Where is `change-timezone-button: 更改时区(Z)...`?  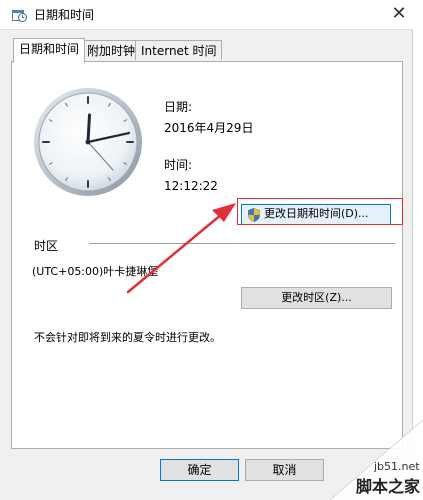
change-timezone-button: 更改时区(Z)... is located at coordinates (316, 298).